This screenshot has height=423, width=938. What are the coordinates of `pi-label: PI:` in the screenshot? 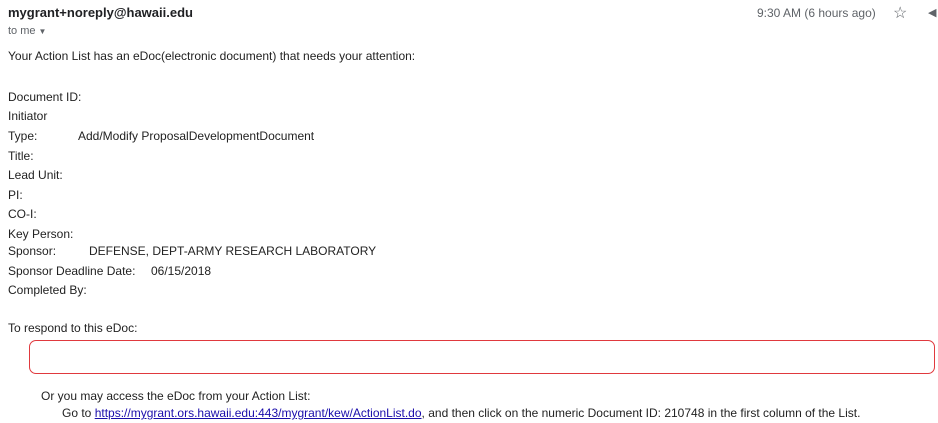 It's located at (15, 195).